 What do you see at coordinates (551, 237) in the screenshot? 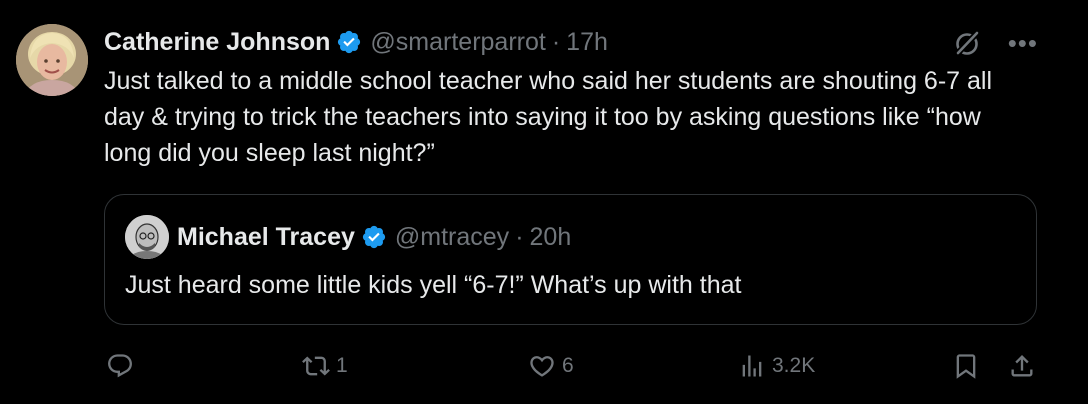
I see `quoted-timestamp: 20h` at bounding box center [551, 237].